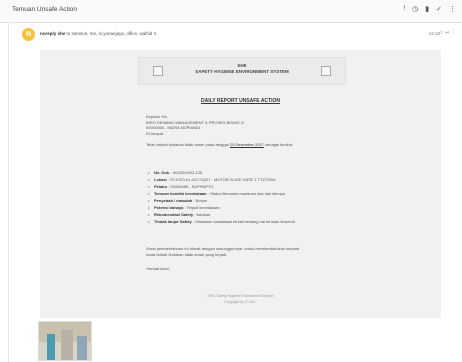  I want to click on list-item: Pelaku : 00000086 - SUPRAPTO, so click(266, 186).